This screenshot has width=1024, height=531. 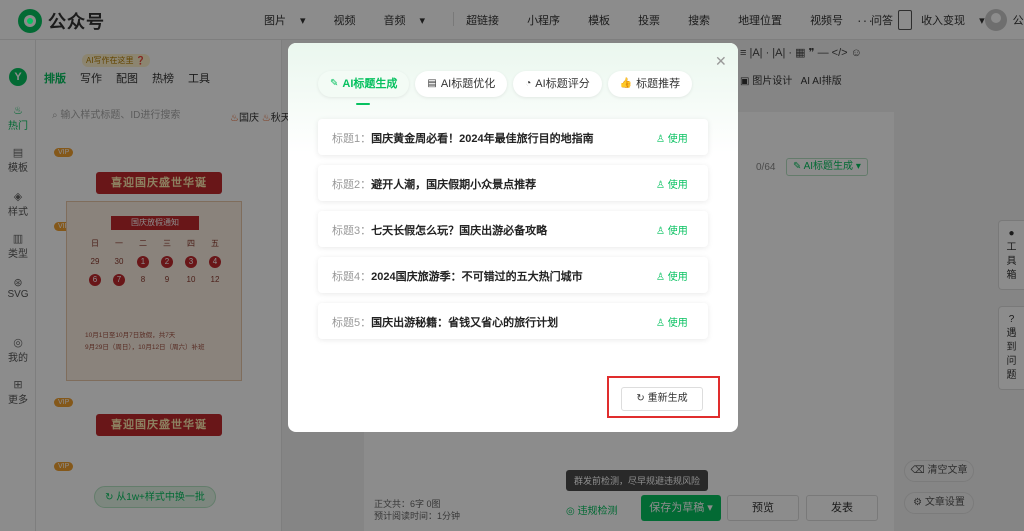 What do you see at coordinates (465, 323) in the screenshot?
I see `title-text: 国庆出游秘籍：省钱又省心的旅行计划` at bounding box center [465, 323].